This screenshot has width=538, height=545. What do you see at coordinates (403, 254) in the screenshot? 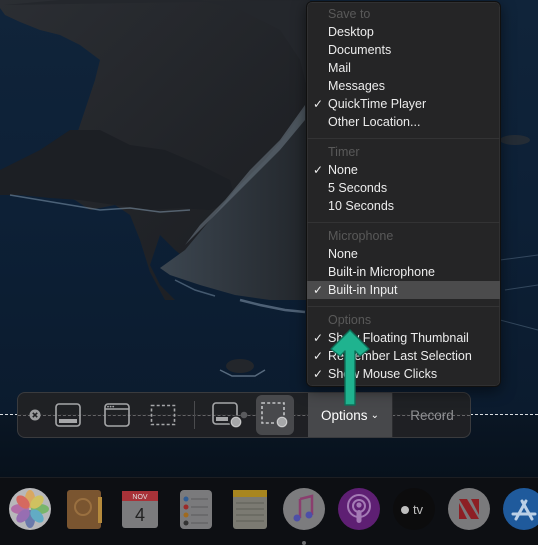
I see `menu-item-microphone-none: None` at bounding box center [403, 254].